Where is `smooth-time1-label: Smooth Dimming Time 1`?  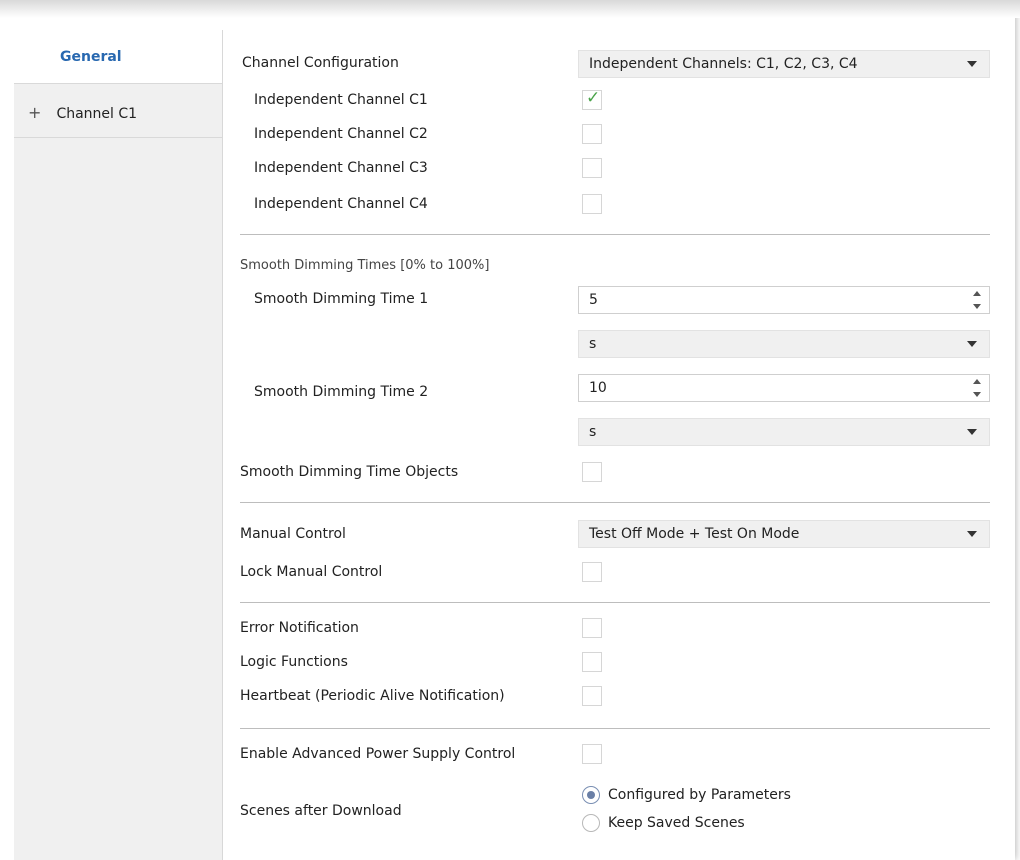
smooth-time1-label: Smooth Dimming Time 1 is located at coordinates (341, 299).